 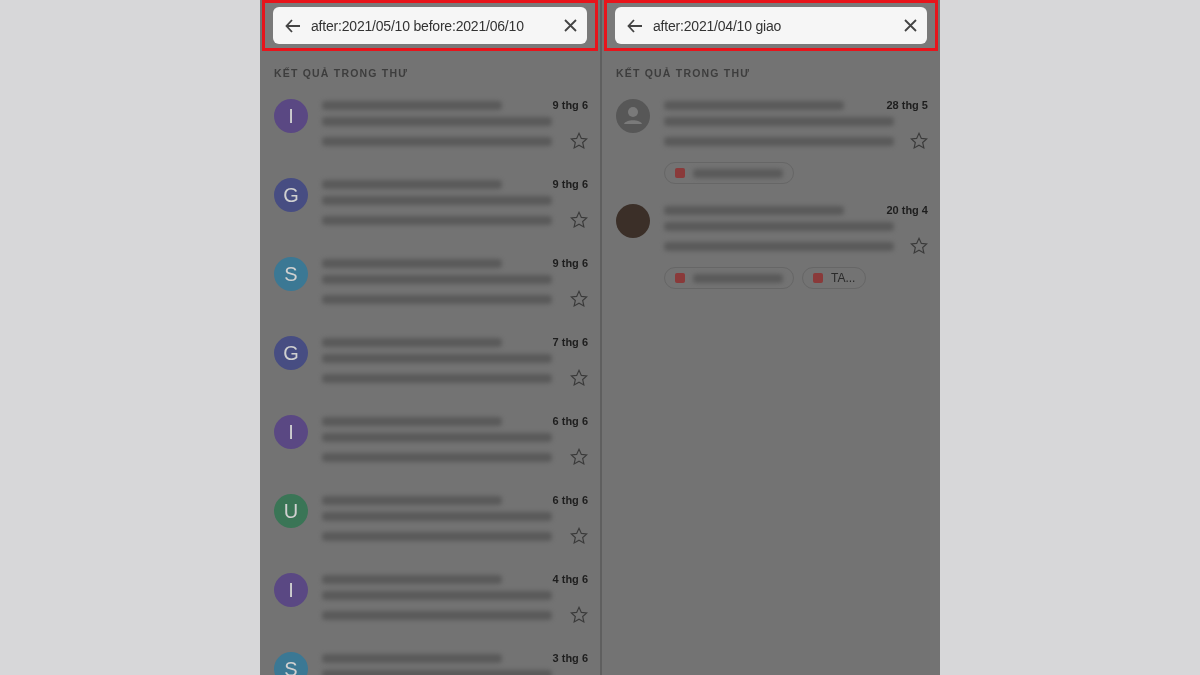 I want to click on search-field: after:2021/05/10 before:2021/06/10, so click(x=430, y=25).